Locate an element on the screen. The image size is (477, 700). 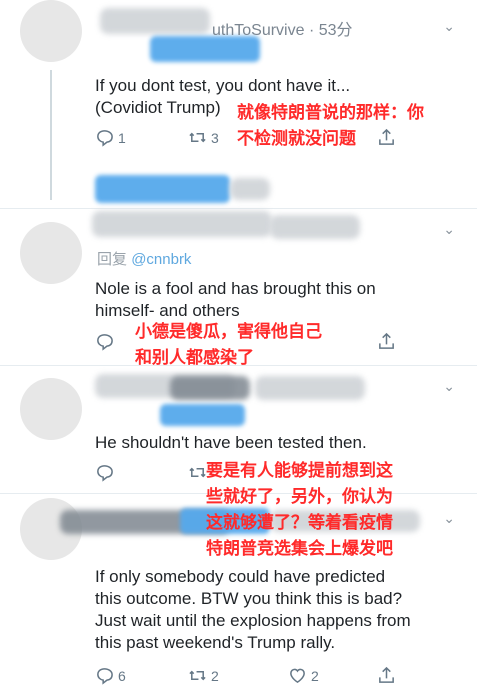
thread-line is located at coordinates (51, 135).